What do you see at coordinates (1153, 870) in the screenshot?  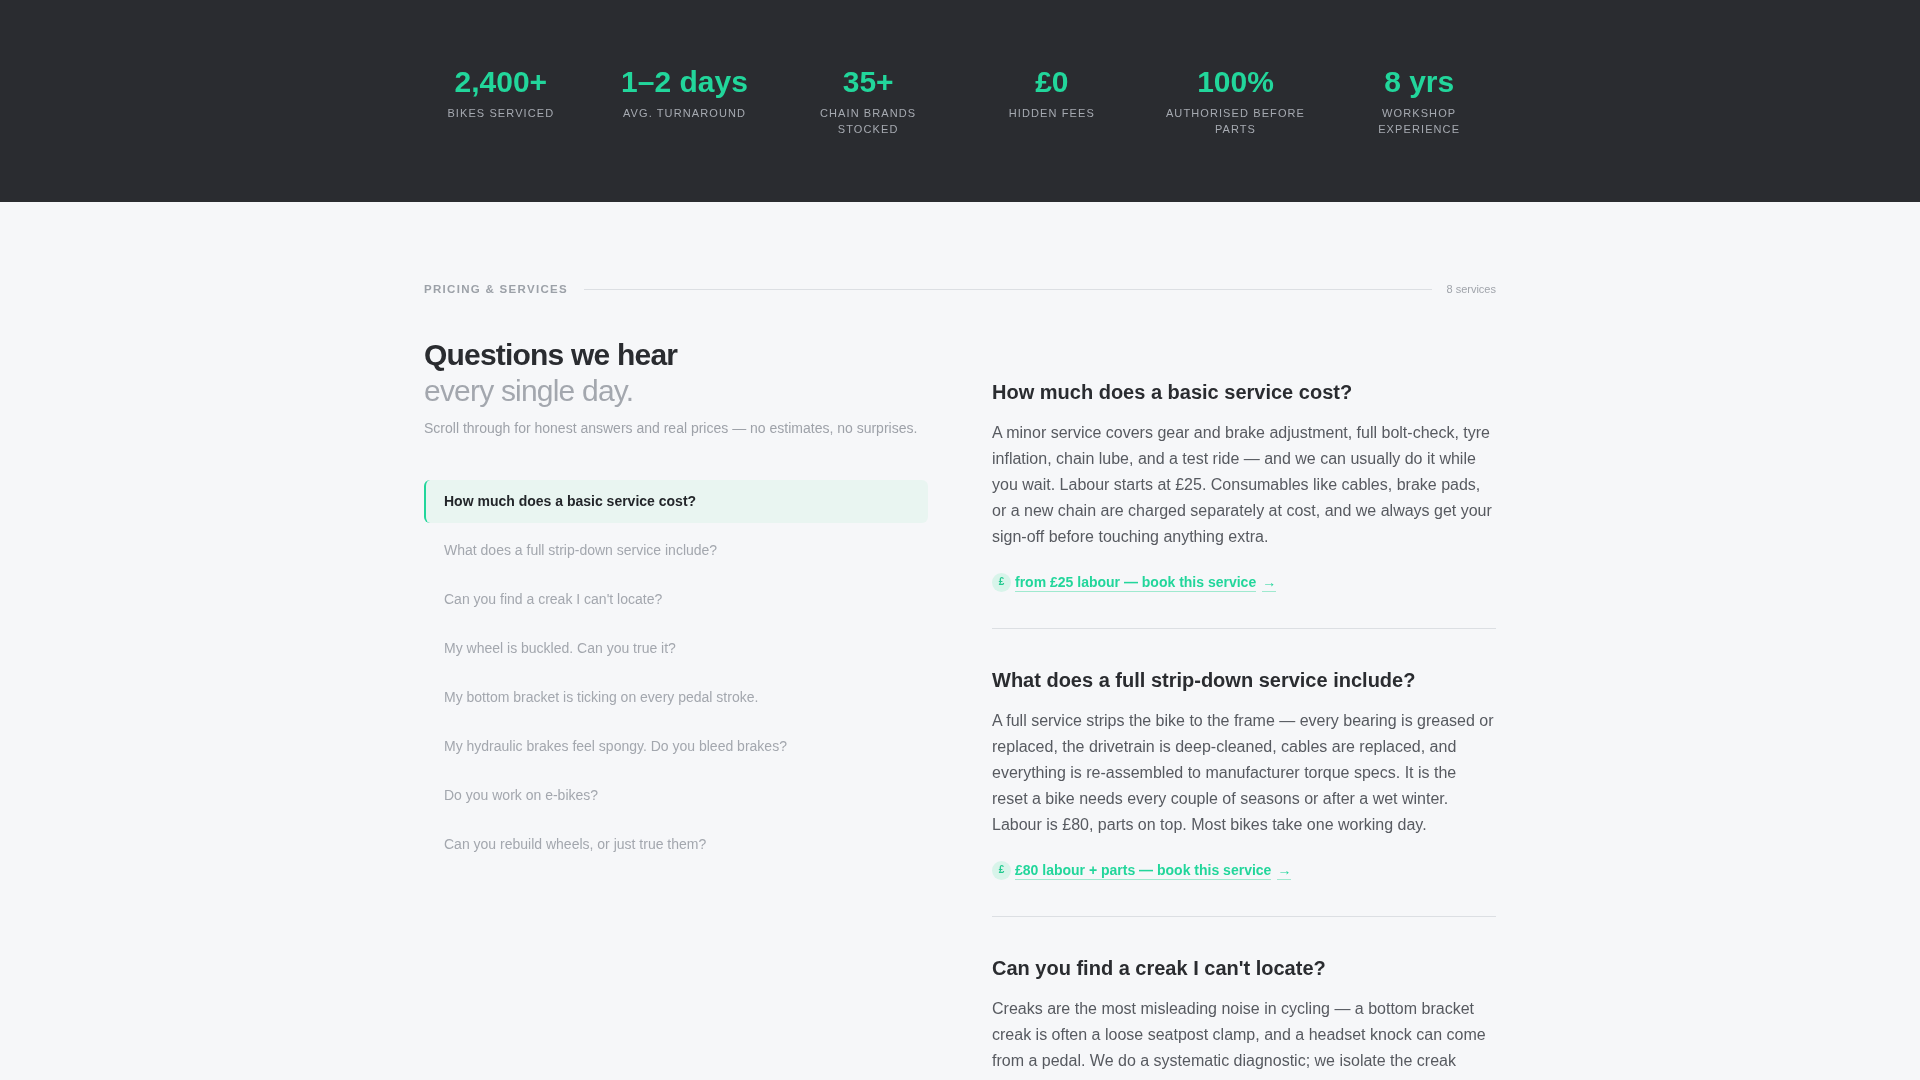 I see `book-service-link: £80 labour + parts — book this service →` at bounding box center [1153, 870].